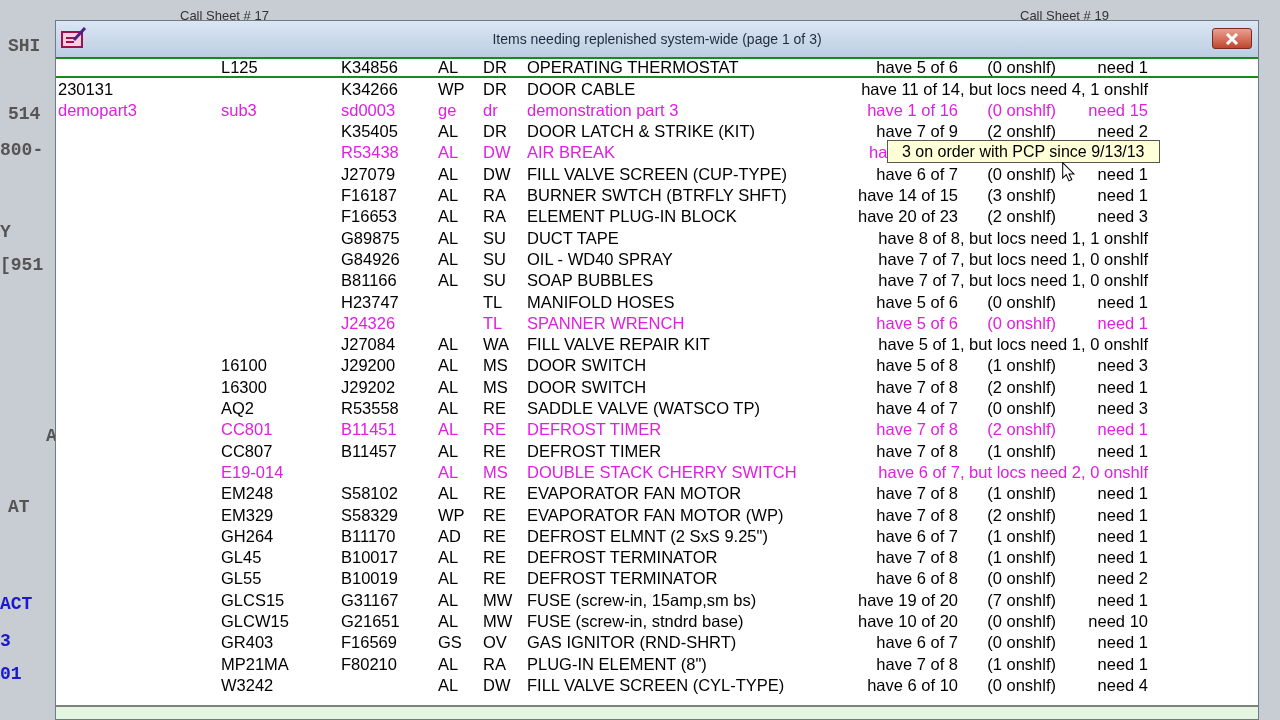 The width and height of the screenshot is (1280, 720). What do you see at coordinates (917, 642) in the screenshot?
I see `stock-count: have 6 of 7` at bounding box center [917, 642].